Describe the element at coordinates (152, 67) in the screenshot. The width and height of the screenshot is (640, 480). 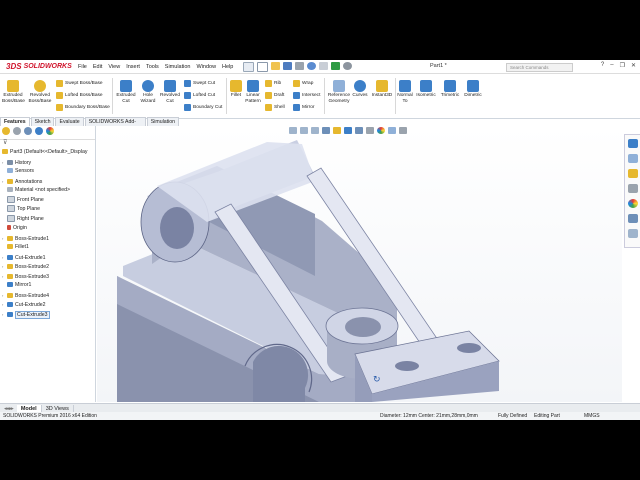
I see `menu-tools: Tools` at that location.